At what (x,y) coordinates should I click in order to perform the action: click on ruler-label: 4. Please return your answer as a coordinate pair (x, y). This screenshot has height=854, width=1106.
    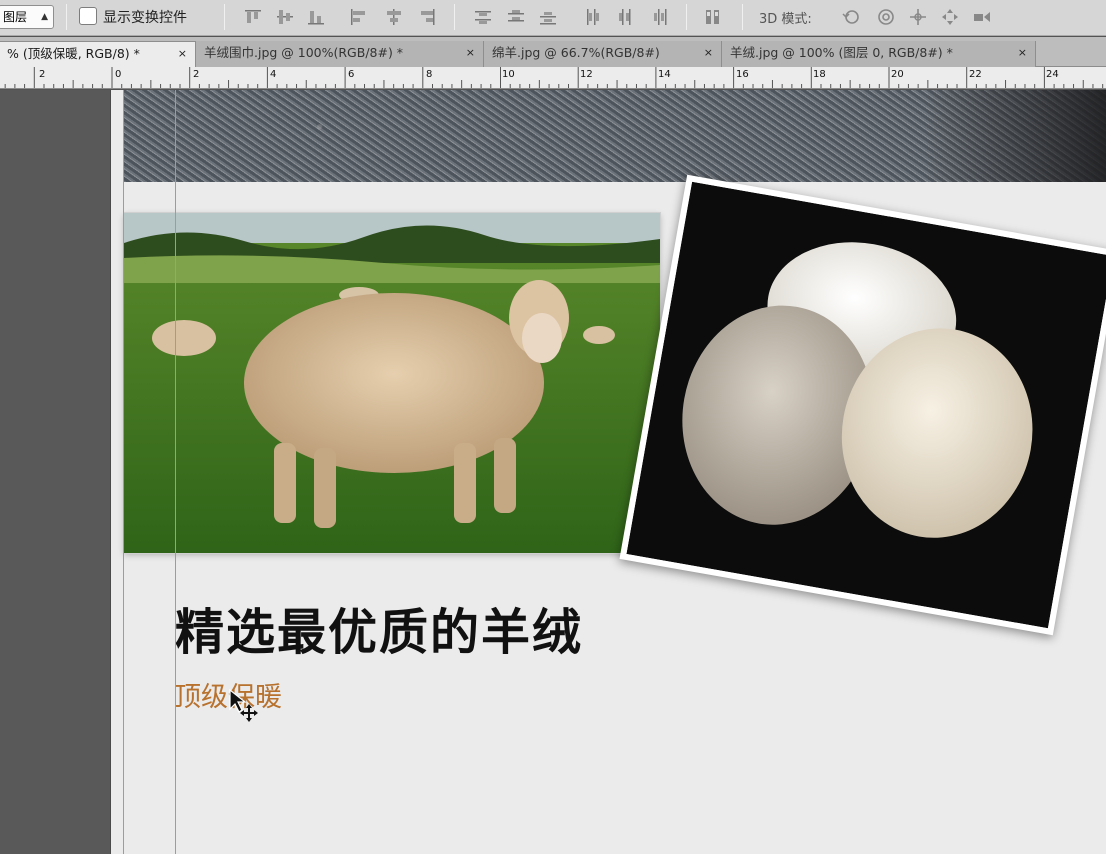
    Looking at the image, I should click on (273, 74).